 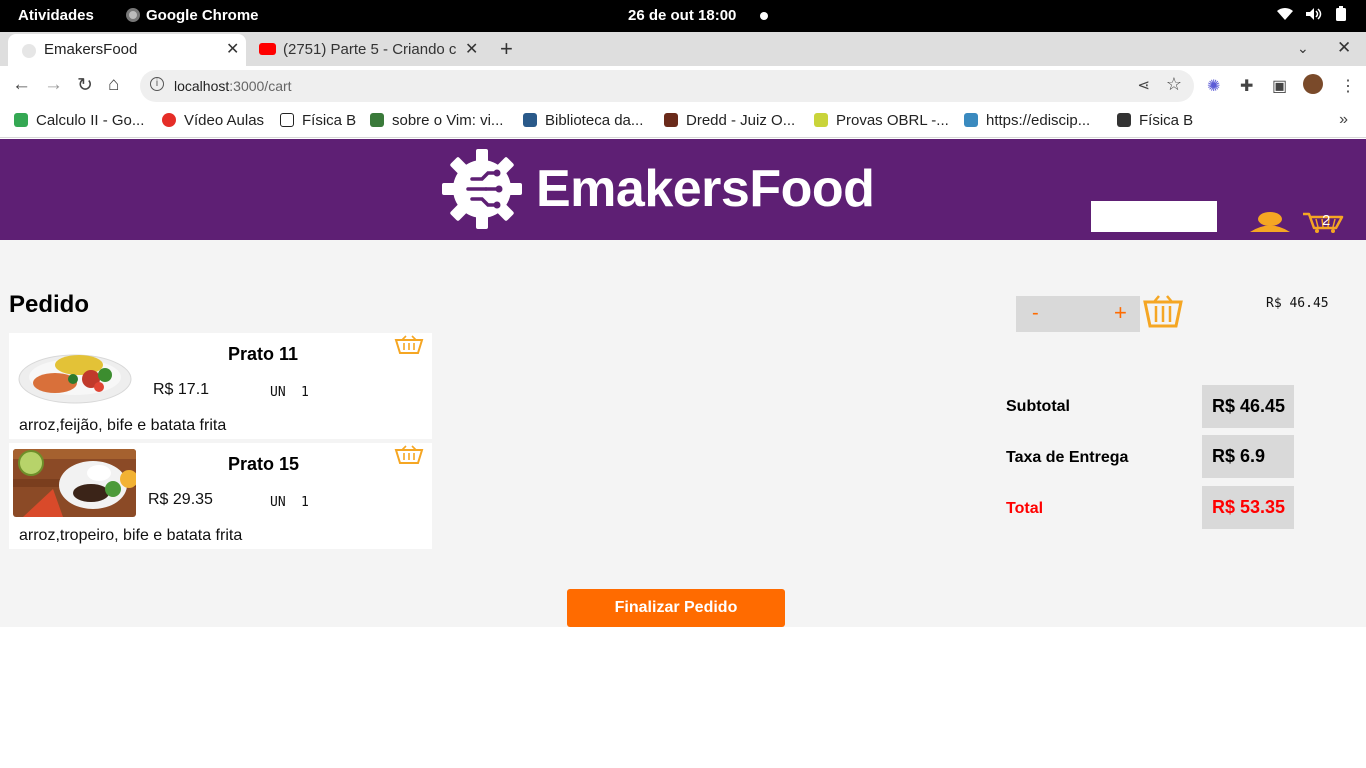 I want to click on address-bar: i localhost:3000/cart ⋖ ☆, so click(x=667, y=86).